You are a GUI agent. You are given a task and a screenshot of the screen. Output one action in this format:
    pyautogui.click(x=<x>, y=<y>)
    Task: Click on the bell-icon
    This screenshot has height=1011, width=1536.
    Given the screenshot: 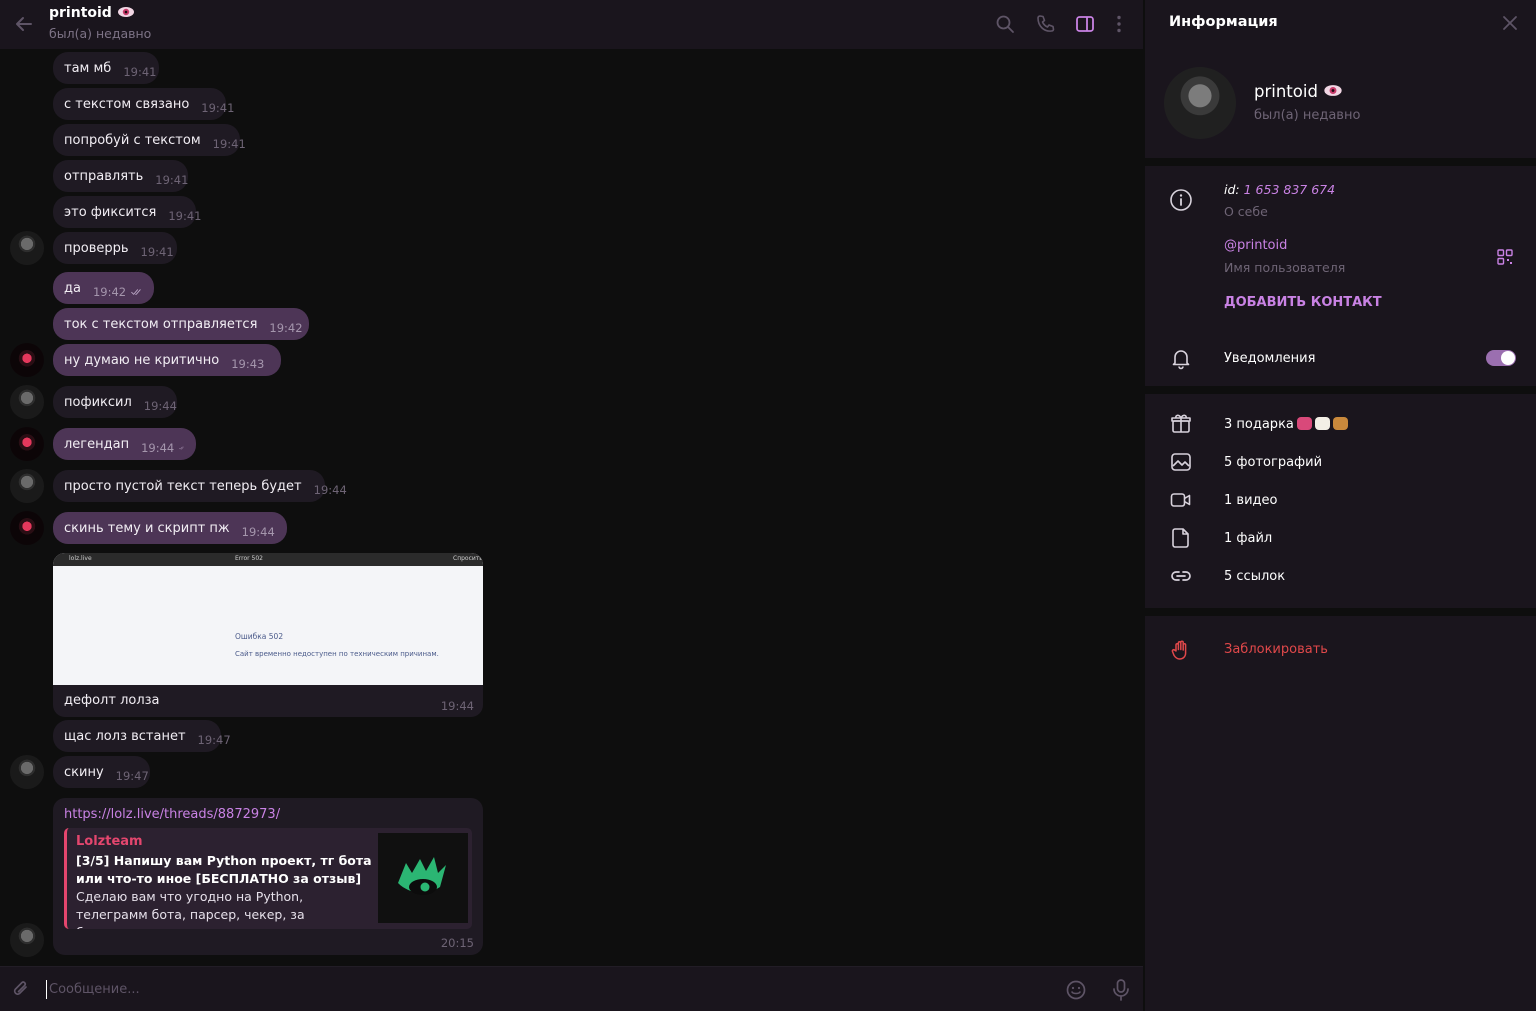 What is the action you would take?
    pyautogui.click(x=1181, y=360)
    